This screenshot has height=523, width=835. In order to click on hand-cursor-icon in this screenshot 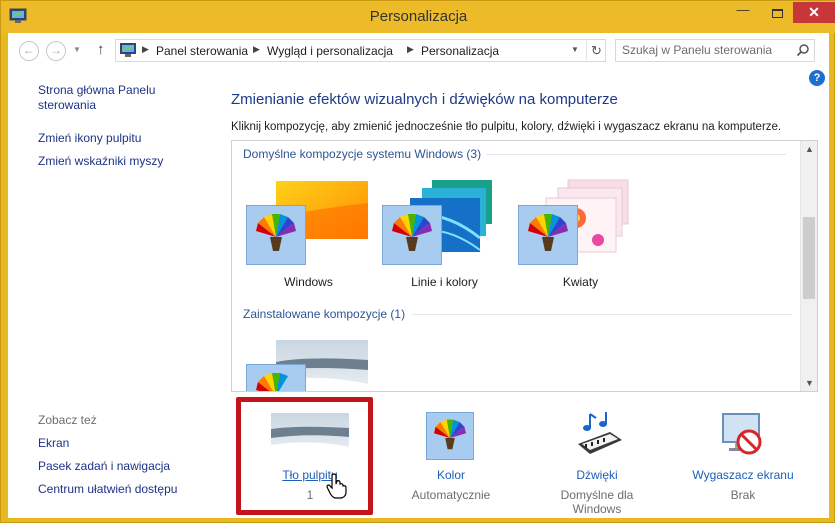, I will do `click(336, 486)`.